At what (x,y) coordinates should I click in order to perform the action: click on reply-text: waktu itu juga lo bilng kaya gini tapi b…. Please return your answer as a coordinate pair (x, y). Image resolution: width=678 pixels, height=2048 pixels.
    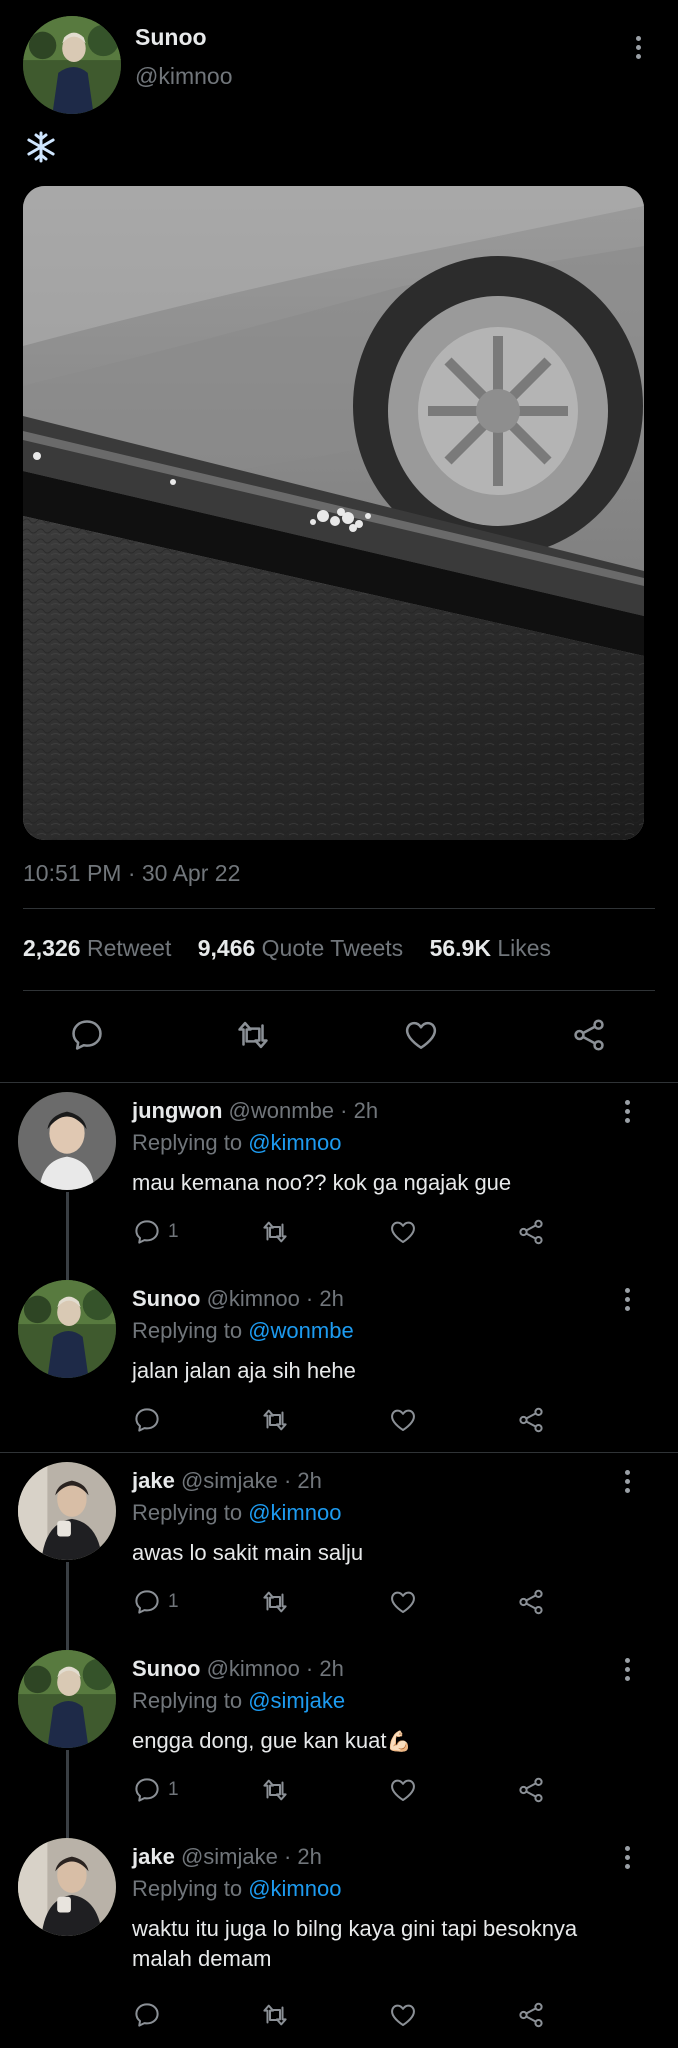
    Looking at the image, I should click on (355, 1943).